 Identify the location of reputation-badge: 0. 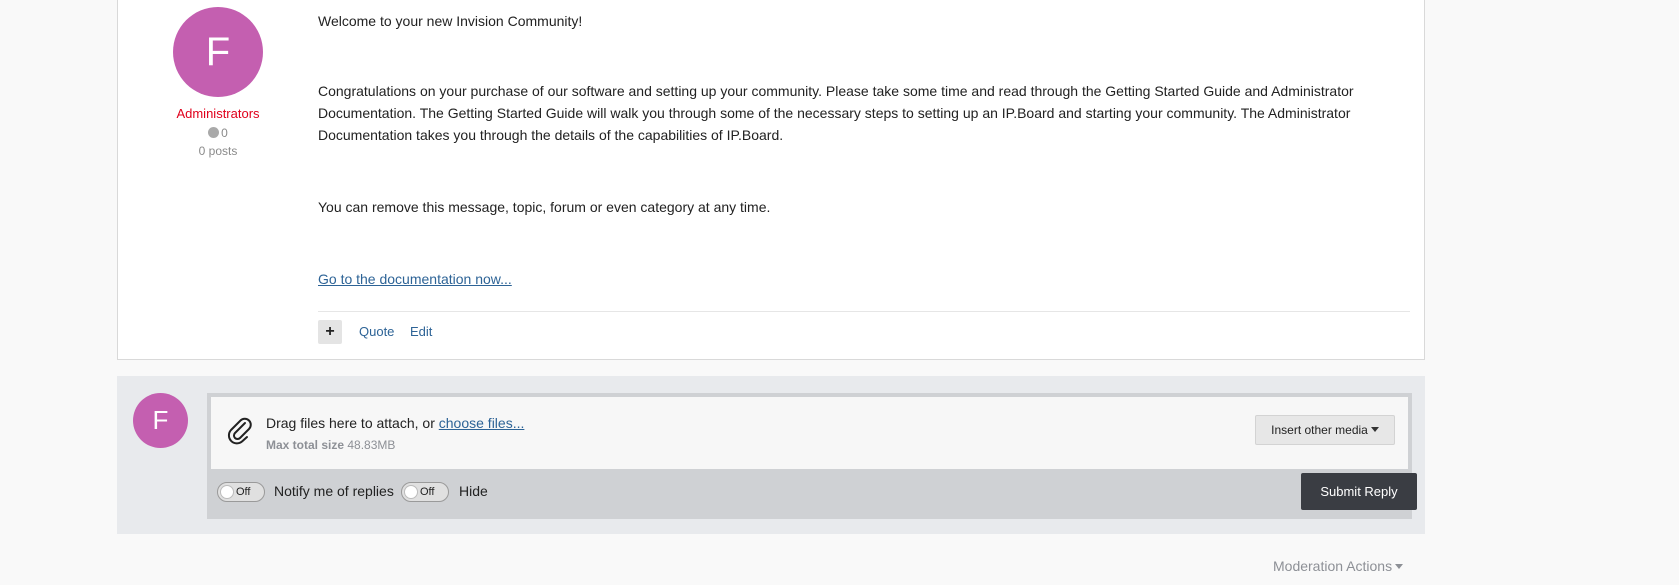
(218, 133).